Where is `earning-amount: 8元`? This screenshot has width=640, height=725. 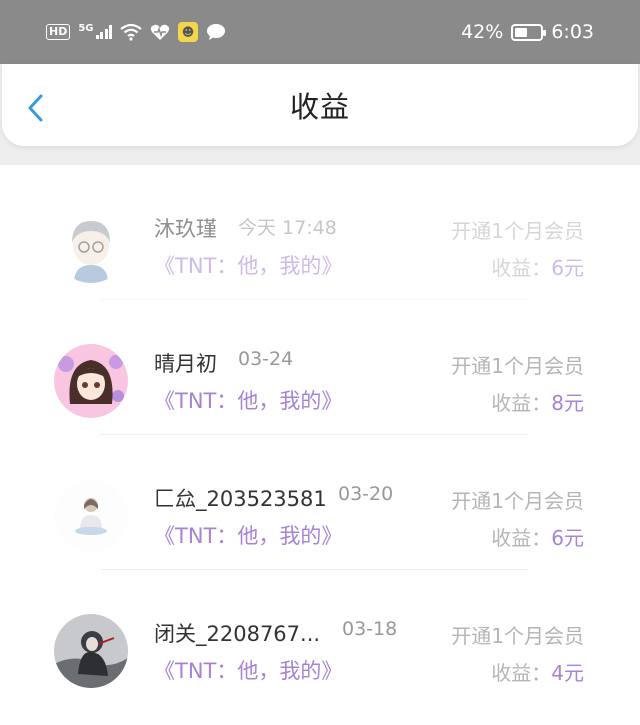 earning-amount: 8元 is located at coordinates (567, 403).